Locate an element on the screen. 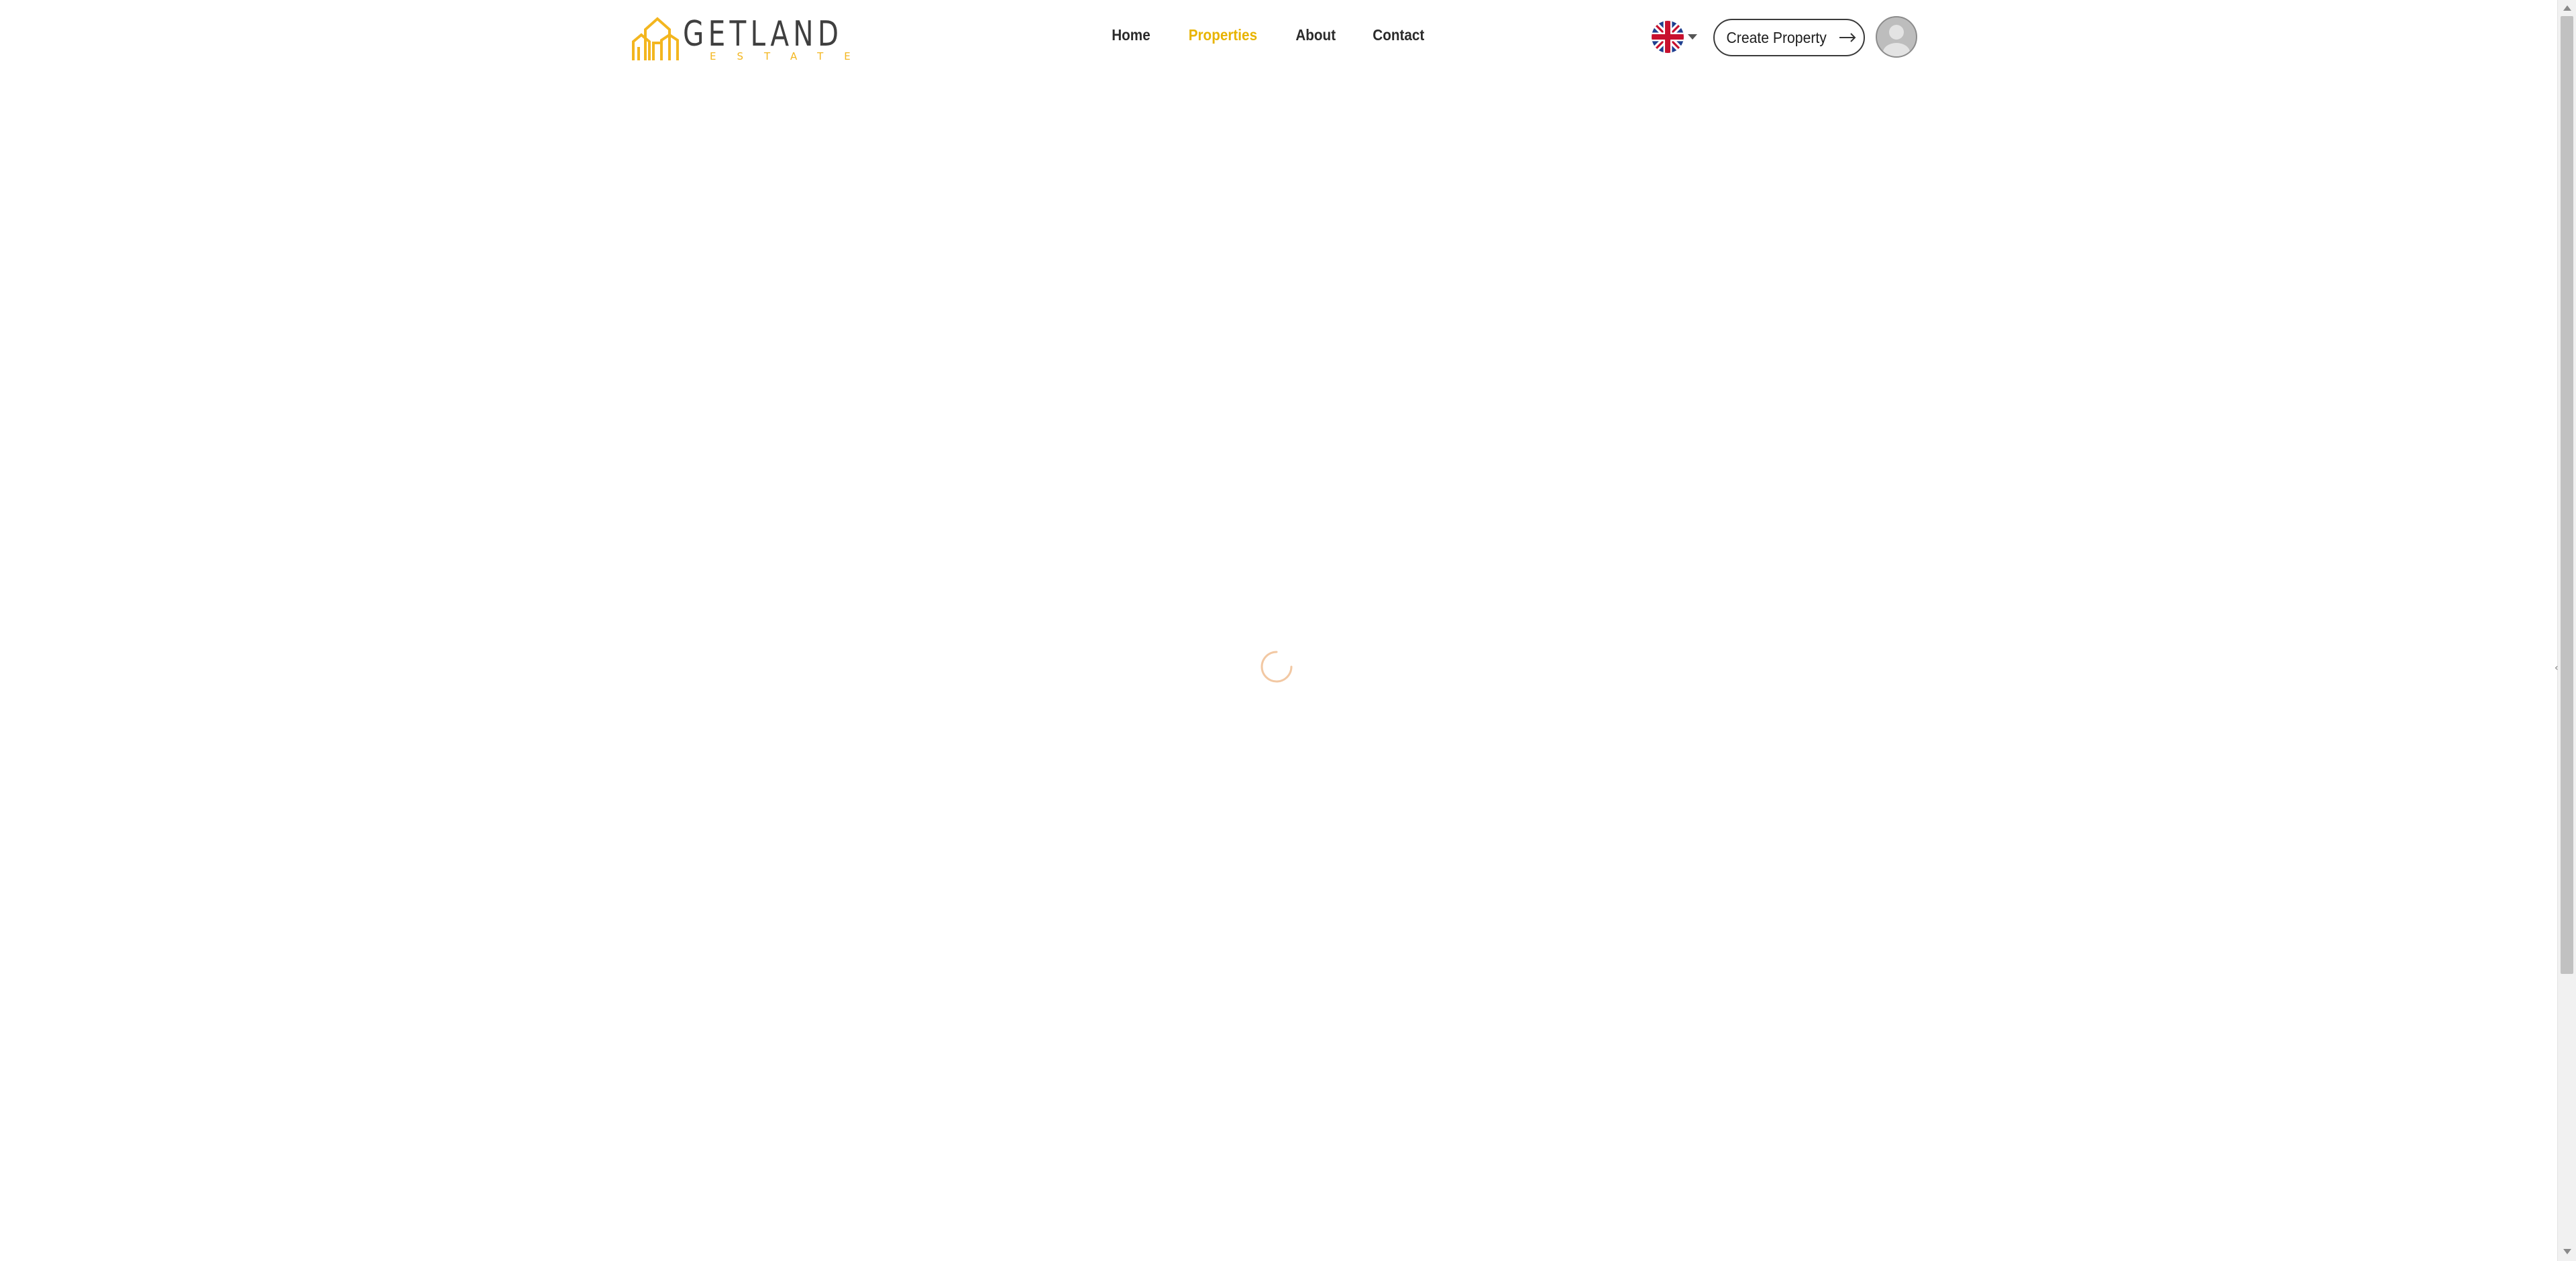 This screenshot has width=2576, height=1261. brand-logo: GETLAND ESTATE is located at coordinates (741, 38).